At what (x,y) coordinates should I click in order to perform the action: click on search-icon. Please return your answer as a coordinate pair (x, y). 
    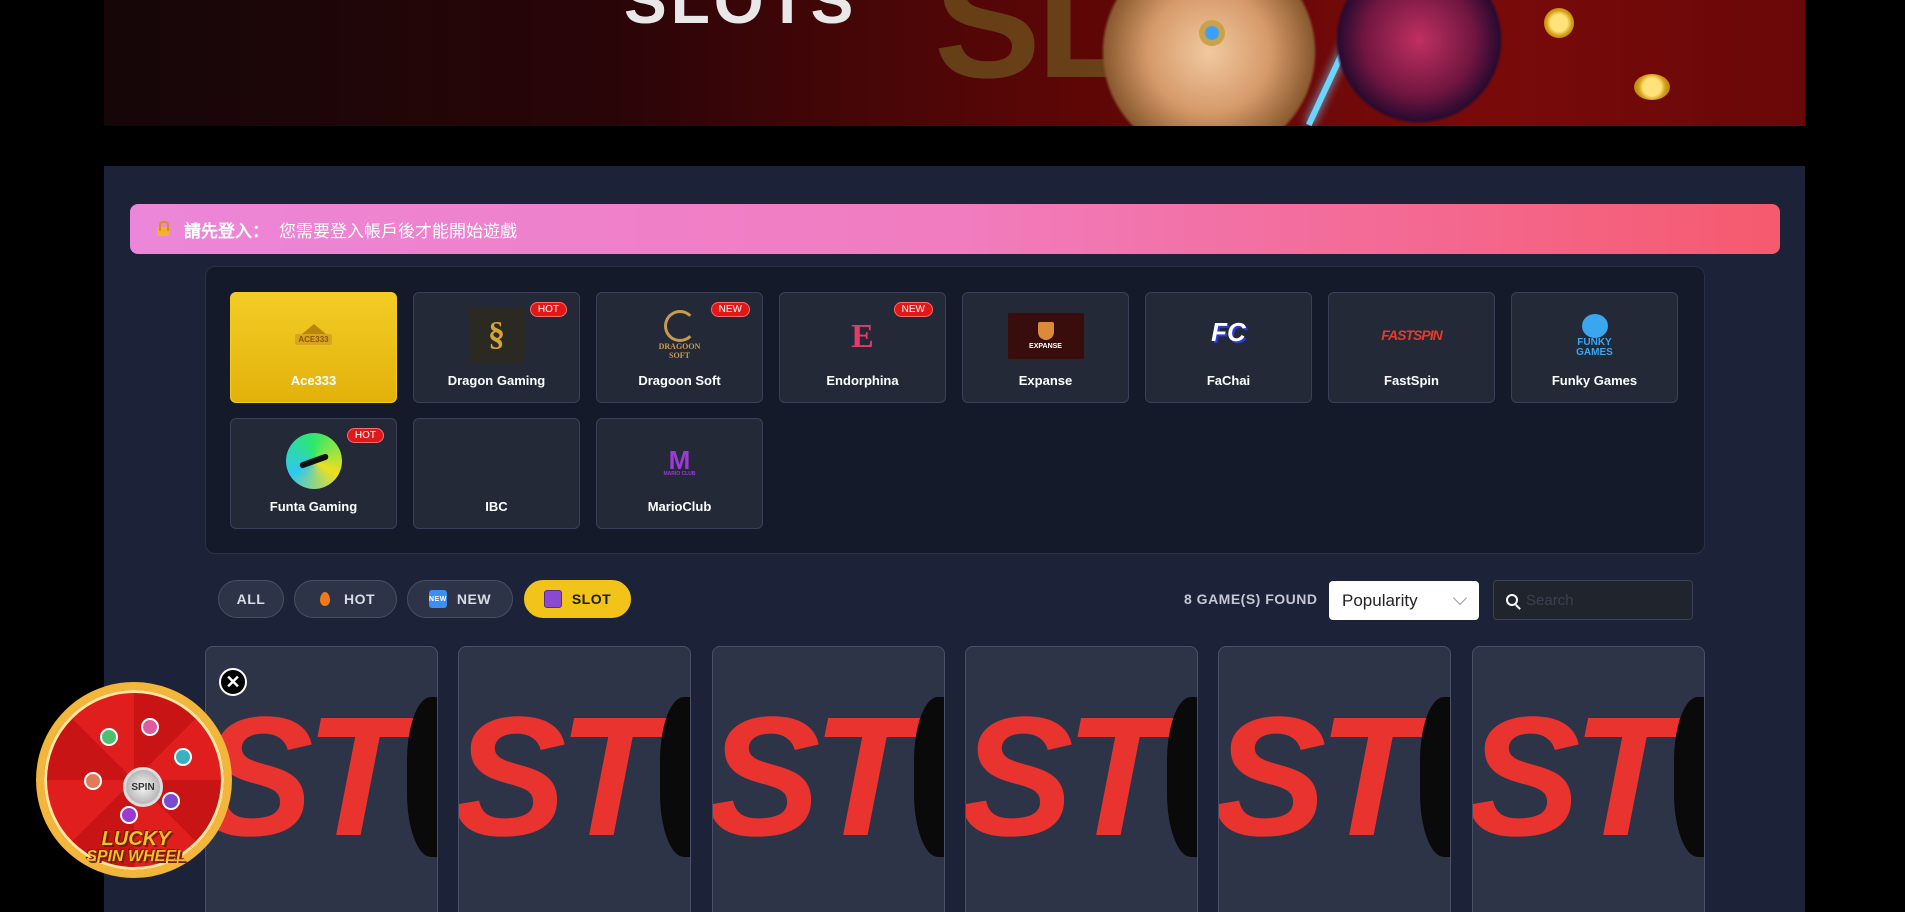
    Looking at the image, I should click on (1512, 600).